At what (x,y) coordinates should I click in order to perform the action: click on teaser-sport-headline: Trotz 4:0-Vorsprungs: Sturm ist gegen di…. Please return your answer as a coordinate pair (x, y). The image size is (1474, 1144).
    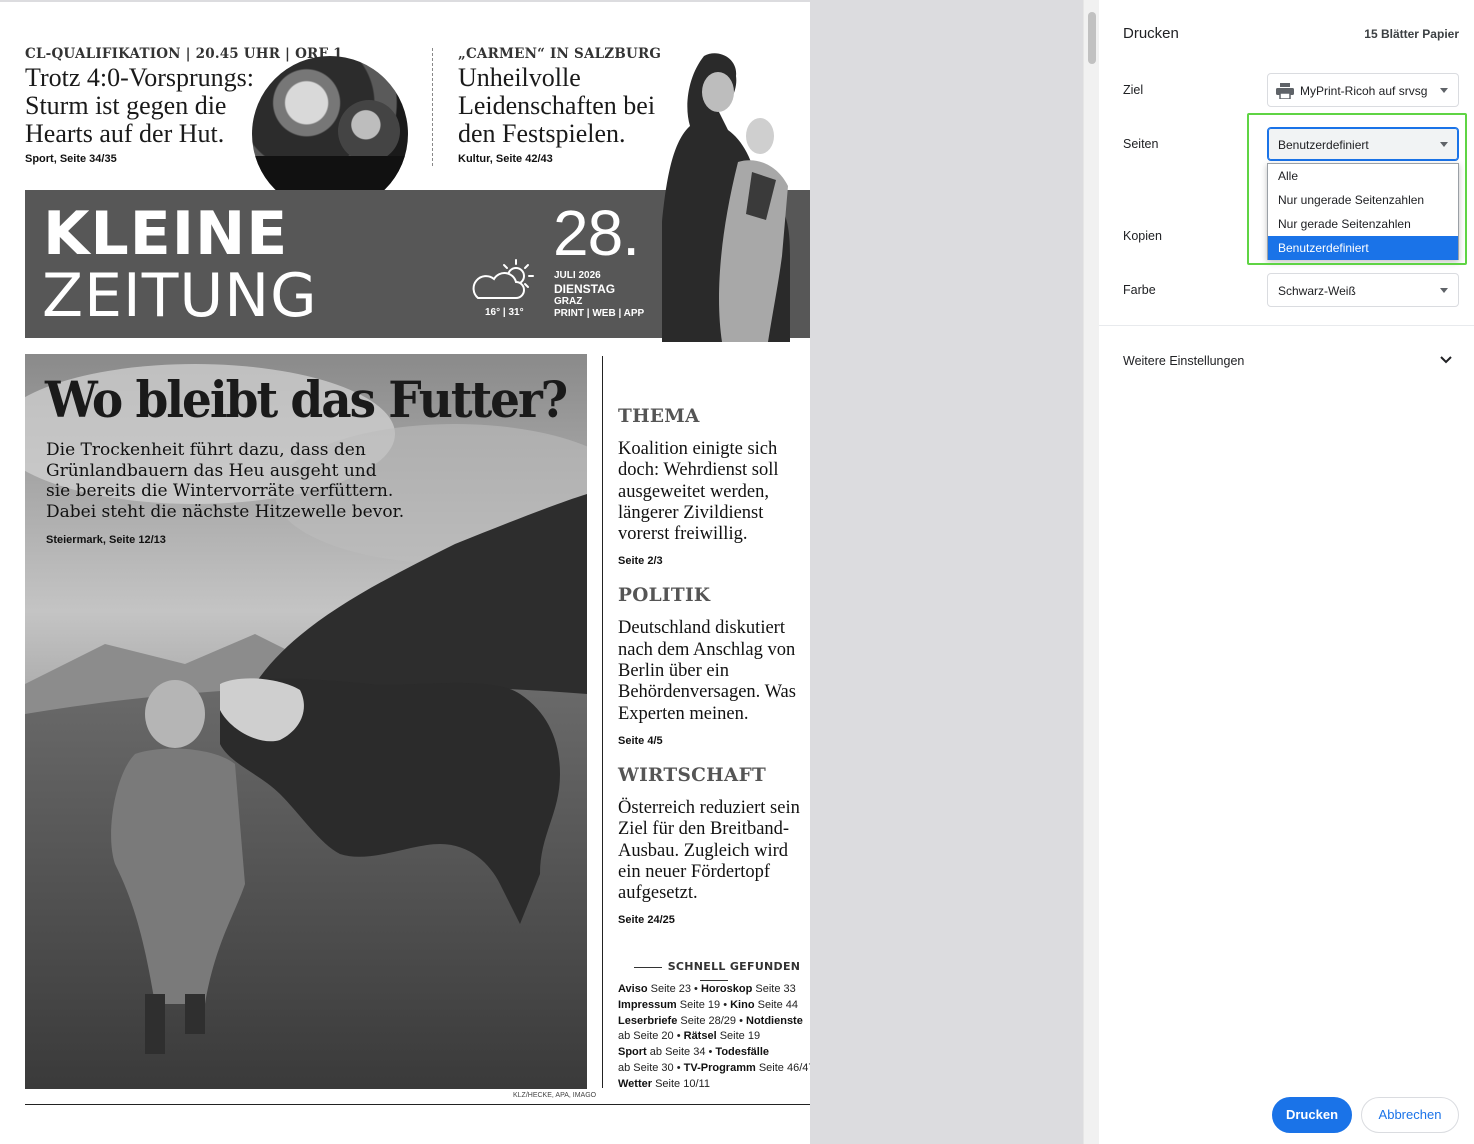
    Looking at the image, I should click on (139, 105).